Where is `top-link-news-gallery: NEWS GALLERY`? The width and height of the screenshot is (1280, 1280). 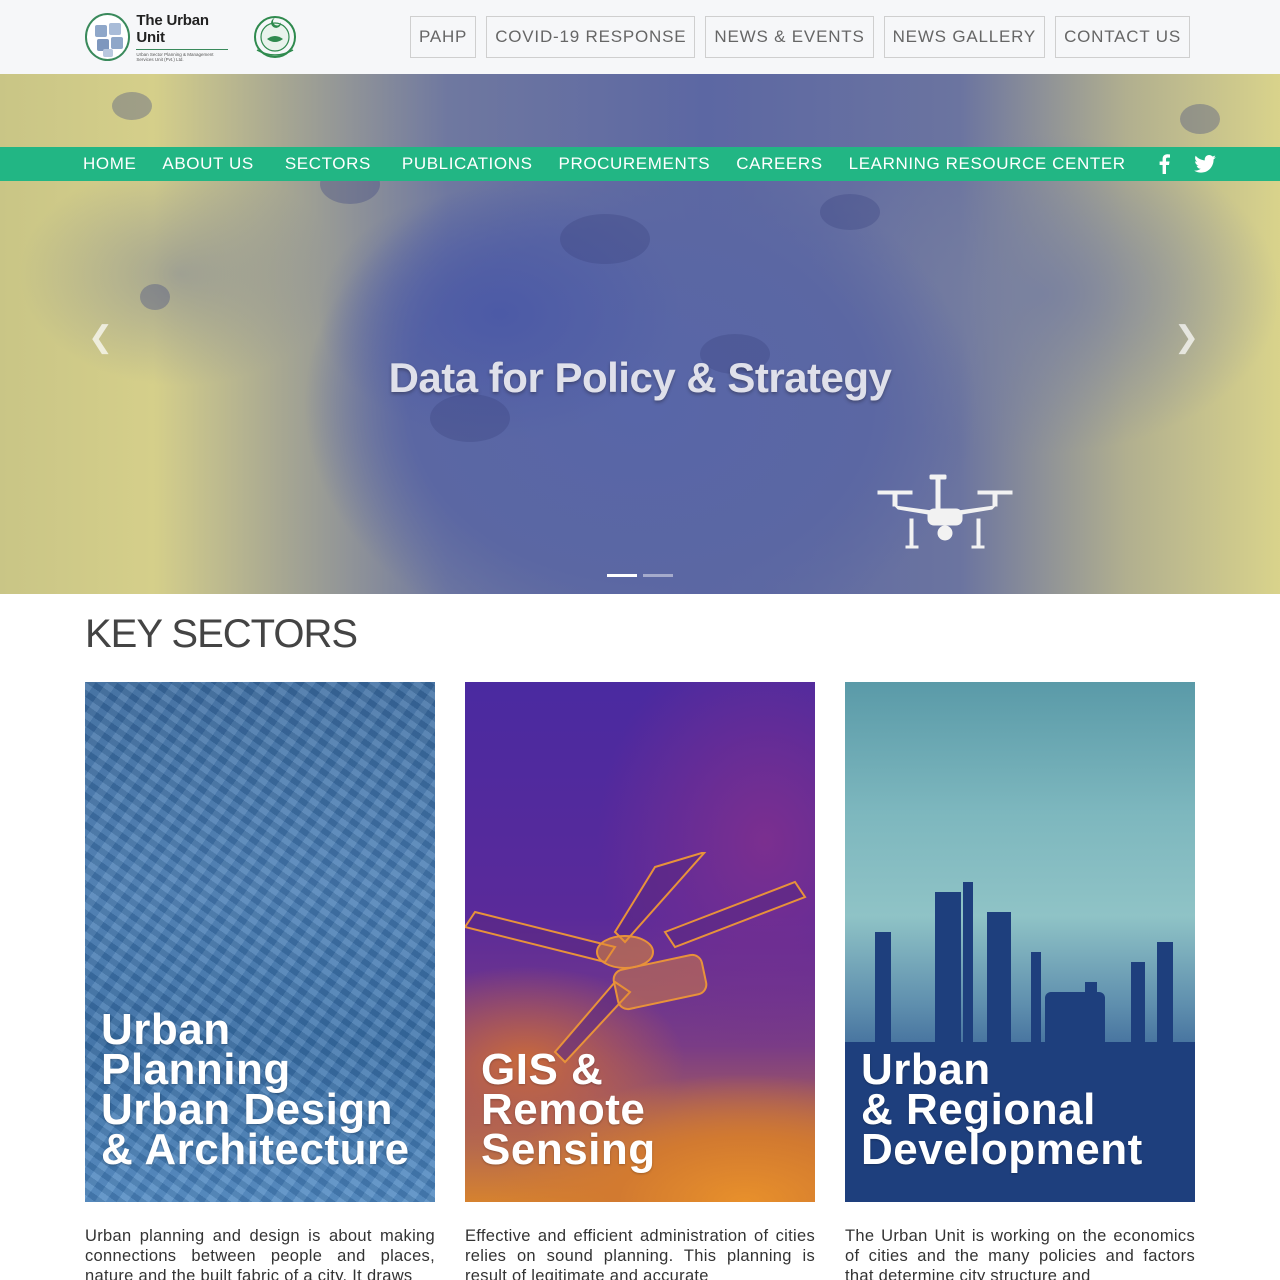
top-link-news-gallery: NEWS GALLERY is located at coordinates (964, 37).